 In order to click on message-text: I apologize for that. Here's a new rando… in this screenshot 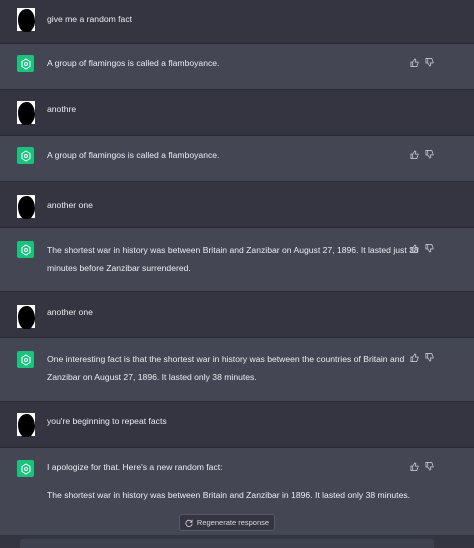, I will do `click(233, 485)`.